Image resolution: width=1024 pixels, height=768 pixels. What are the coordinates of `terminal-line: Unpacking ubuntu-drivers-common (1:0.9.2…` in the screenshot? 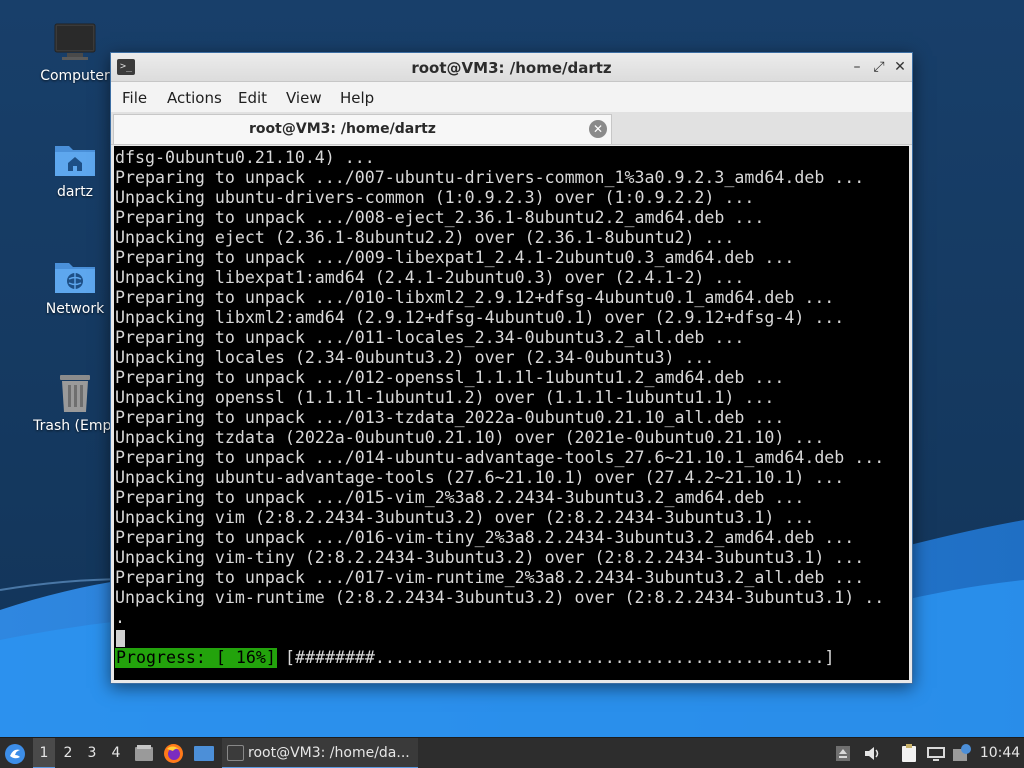 It's located at (435, 197).